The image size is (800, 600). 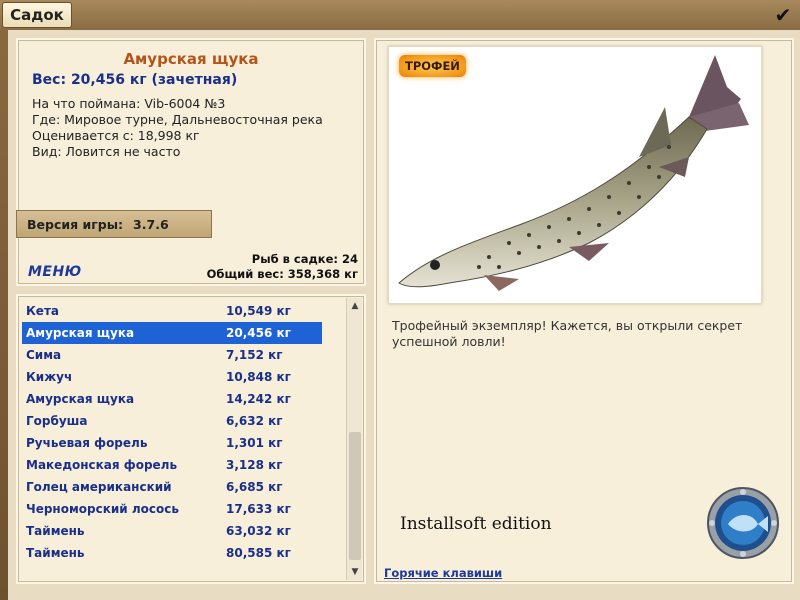 What do you see at coordinates (172, 553) in the screenshot?
I see `catch-list-row: Таймень 80,585 кг` at bounding box center [172, 553].